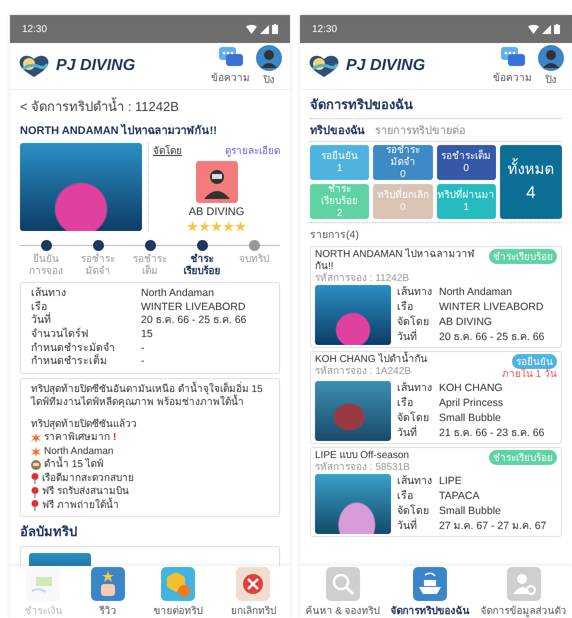 The width and height of the screenshot is (572, 618). I want to click on trip-title: LIPE แบบ Off-season, so click(362, 456).